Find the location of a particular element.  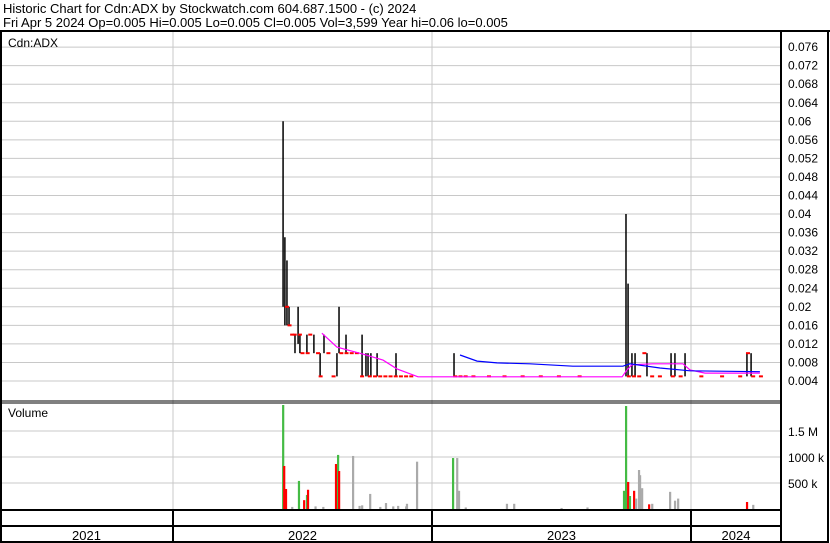

price-tick-label: 0.02 is located at coordinates (800, 307).